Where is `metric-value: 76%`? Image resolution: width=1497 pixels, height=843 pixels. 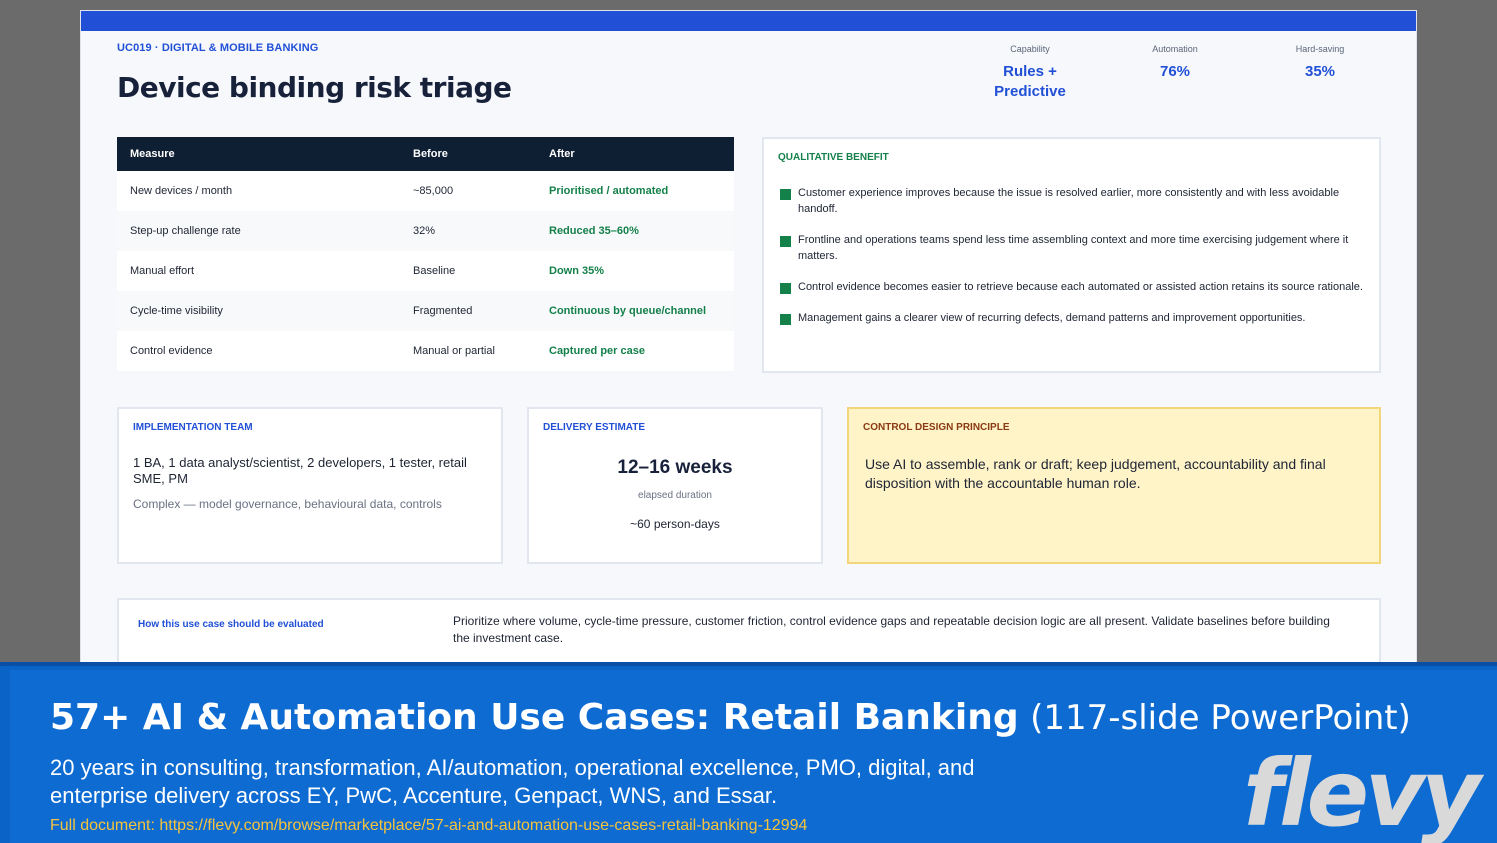 metric-value: 76% is located at coordinates (1175, 71).